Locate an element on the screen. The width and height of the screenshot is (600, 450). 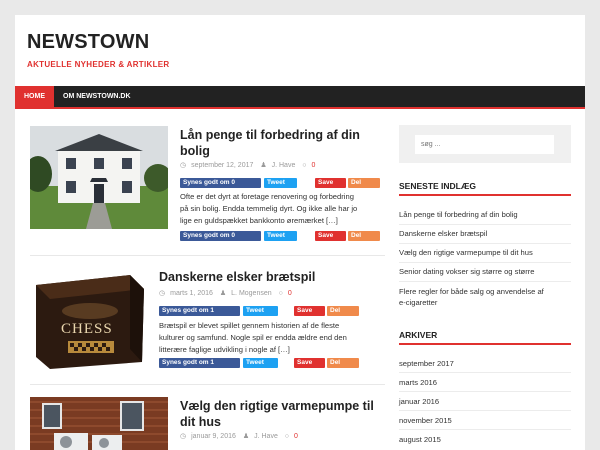
post-title-line: bolig is located at coordinates (282, 151).